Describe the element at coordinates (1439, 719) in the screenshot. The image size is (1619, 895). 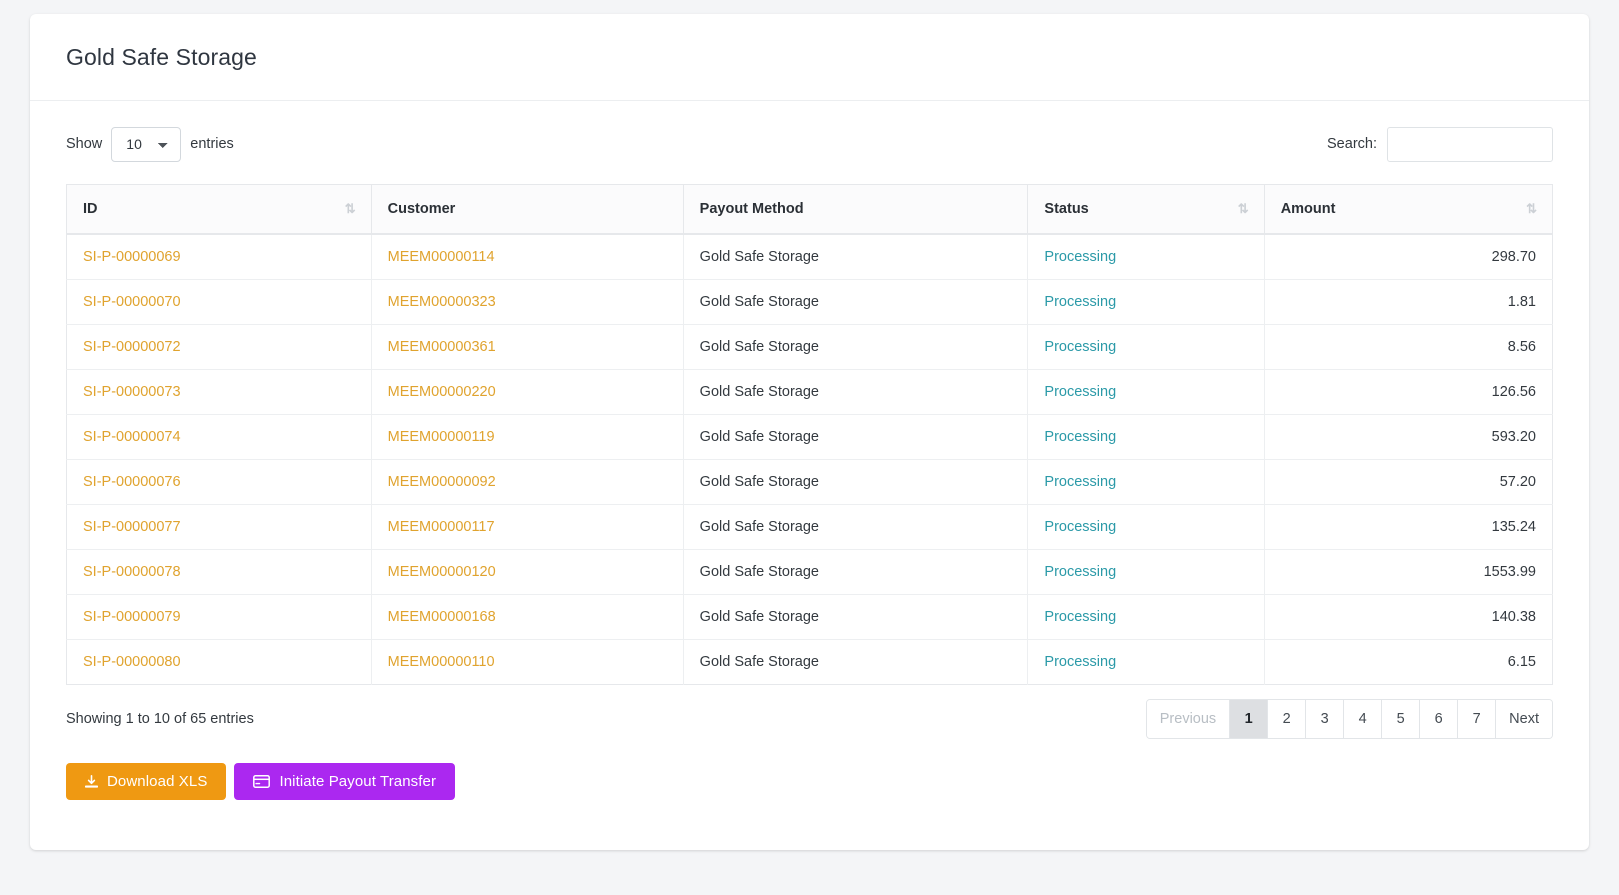
I see `pagination-page-6: 6` at that location.